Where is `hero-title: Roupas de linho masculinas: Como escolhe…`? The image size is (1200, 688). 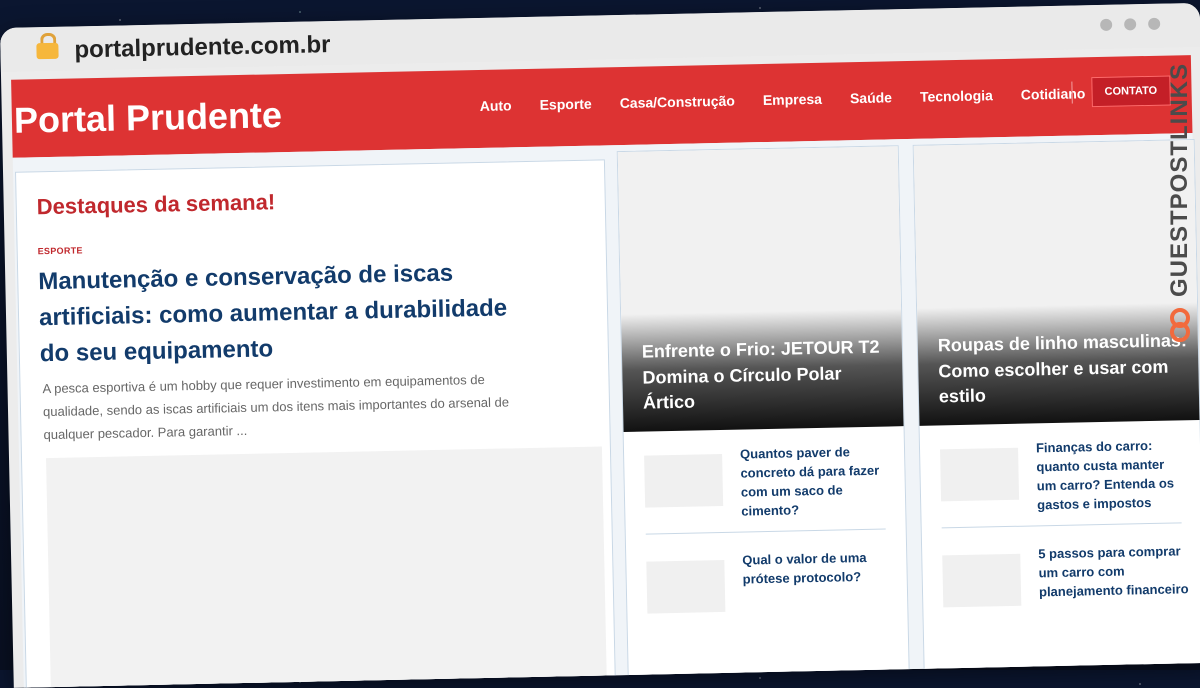 hero-title: Roupas de linho masculinas: Como escolhe… is located at coordinates (1064, 369).